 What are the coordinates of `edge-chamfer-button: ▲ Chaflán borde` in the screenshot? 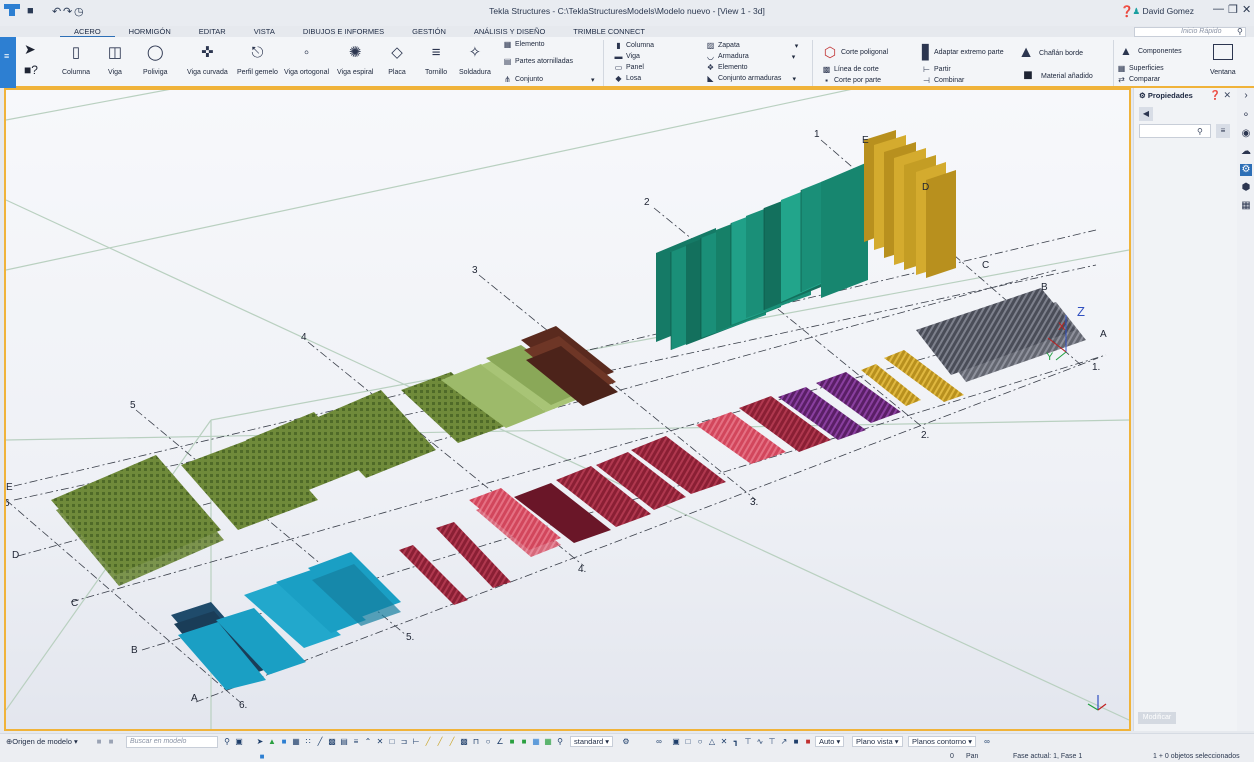 It's located at (1049, 53).